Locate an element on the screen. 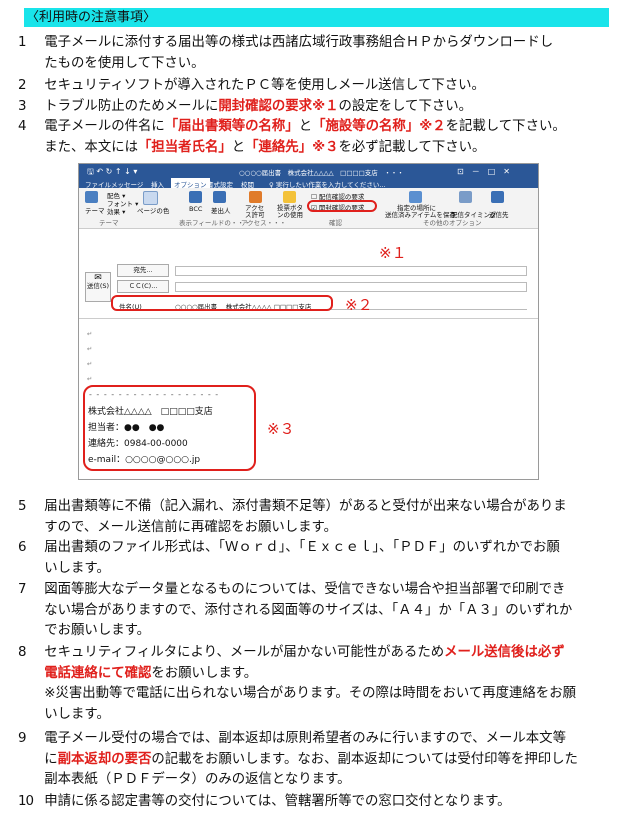 The image size is (623, 821). direct-replies-button: 返信先 is located at coordinates (499, 214).